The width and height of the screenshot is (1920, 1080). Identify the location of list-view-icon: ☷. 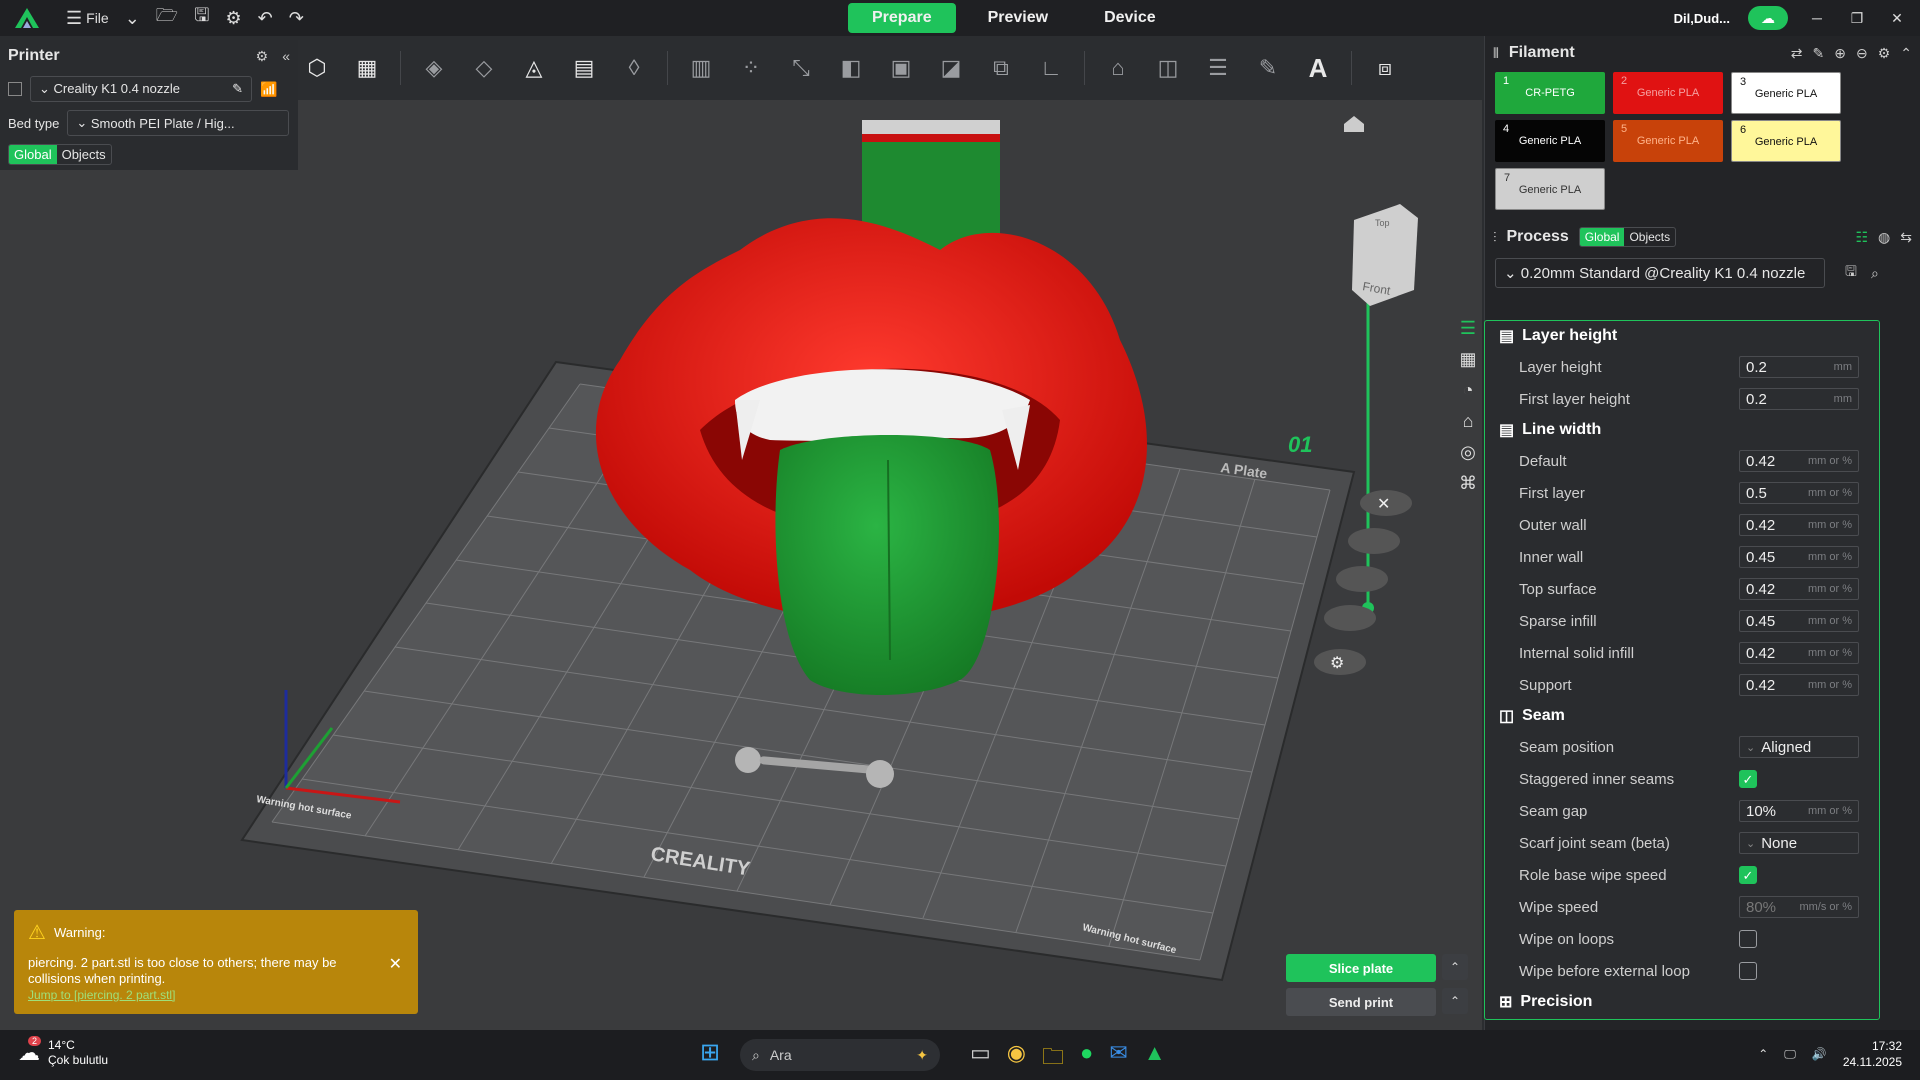
(1861, 237).